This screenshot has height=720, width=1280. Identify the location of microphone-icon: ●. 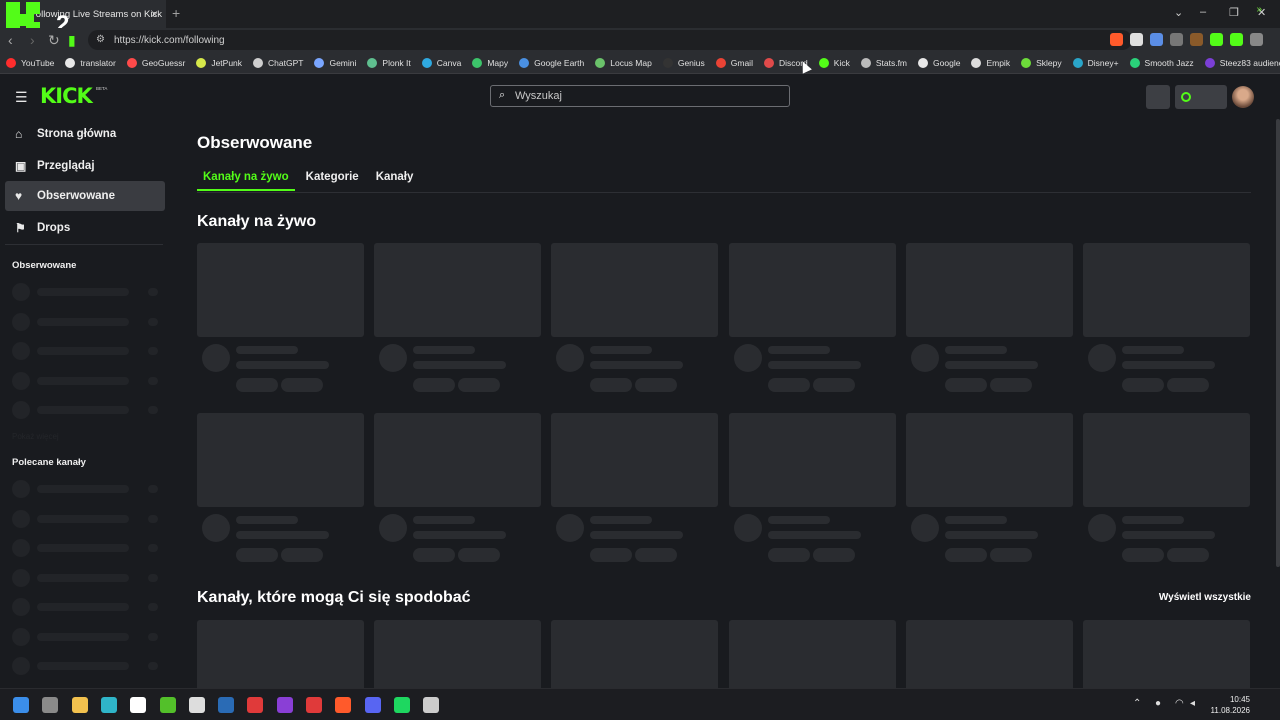
(1158, 703).